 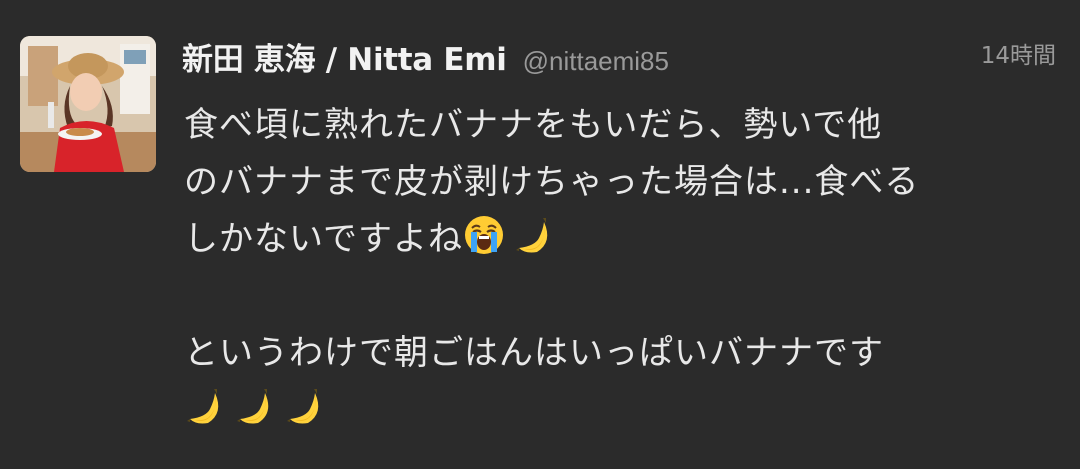 I want to click on tweet-text-line: 食べ頃に熟れたバナナをもいだら、勢いで他, so click(x=533, y=125).